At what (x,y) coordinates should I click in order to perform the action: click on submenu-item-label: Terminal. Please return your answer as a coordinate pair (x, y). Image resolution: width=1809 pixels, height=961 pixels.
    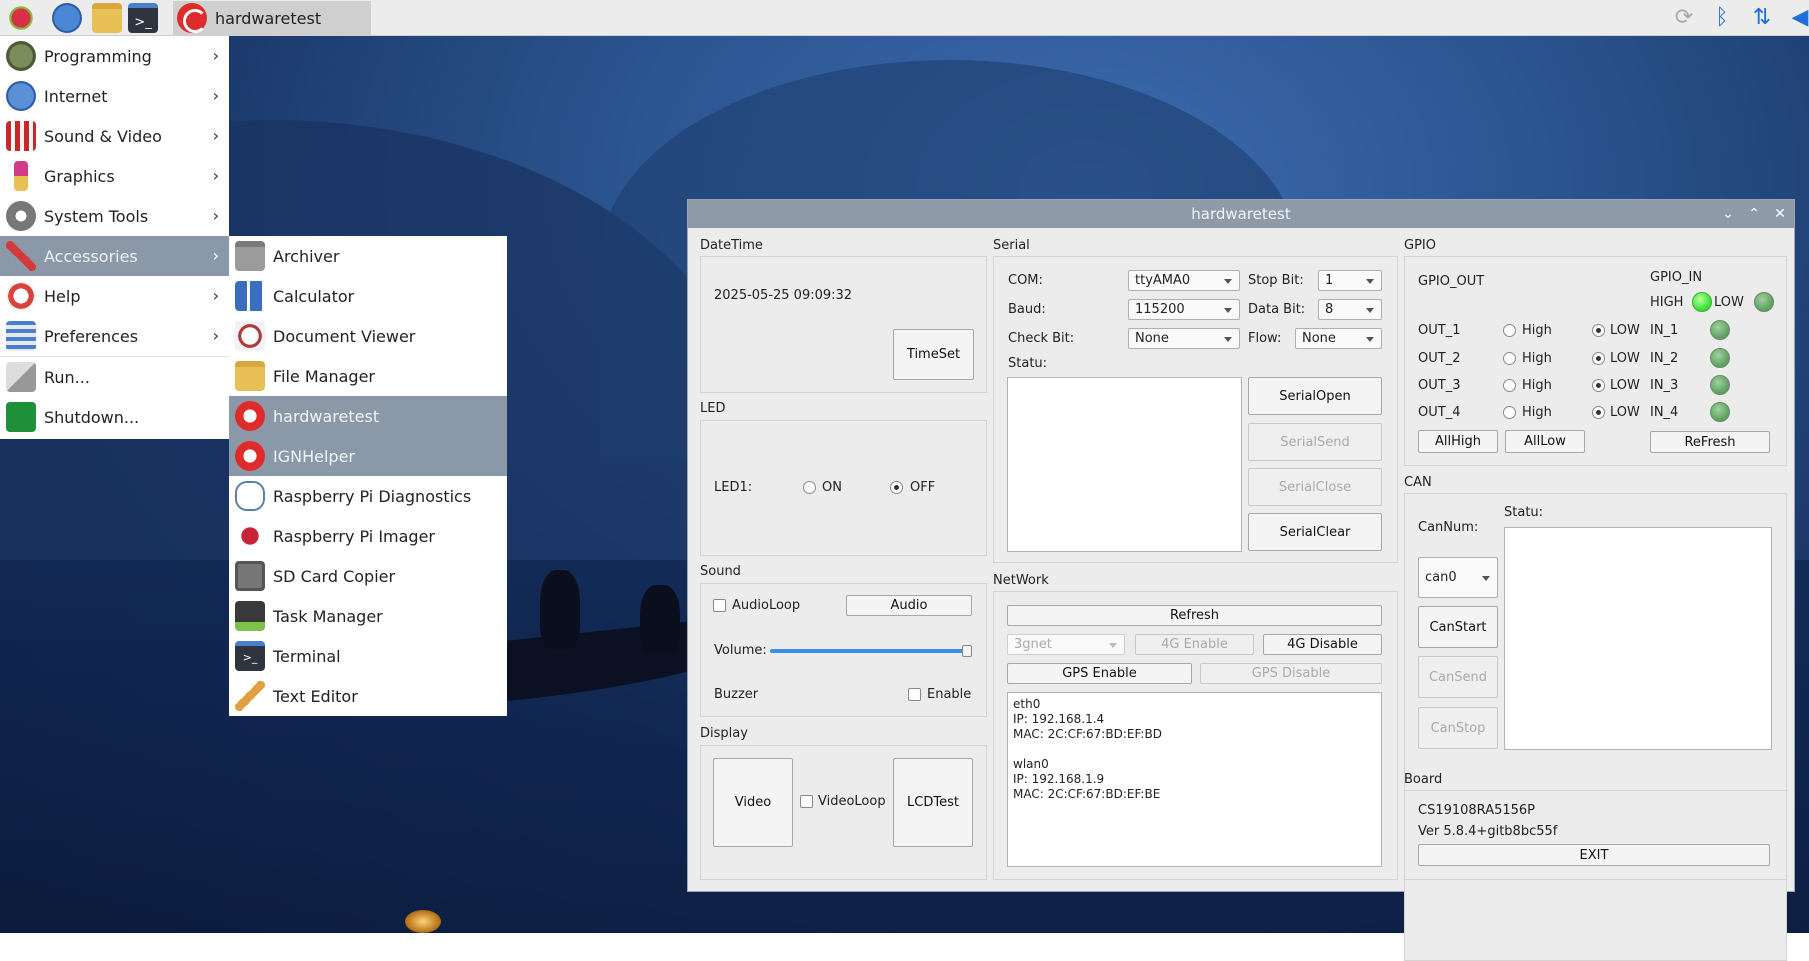
    Looking at the image, I should click on (307, 656).